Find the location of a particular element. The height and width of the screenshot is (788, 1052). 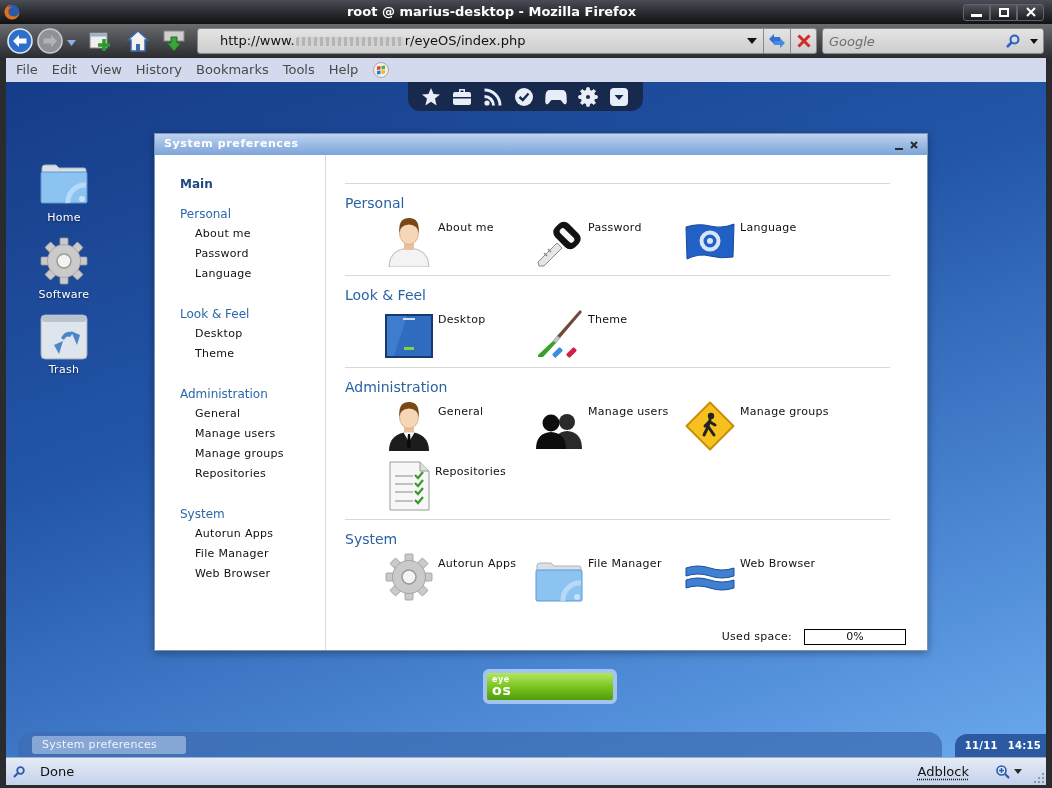

rss-icon is located at coordinates (493, 96).